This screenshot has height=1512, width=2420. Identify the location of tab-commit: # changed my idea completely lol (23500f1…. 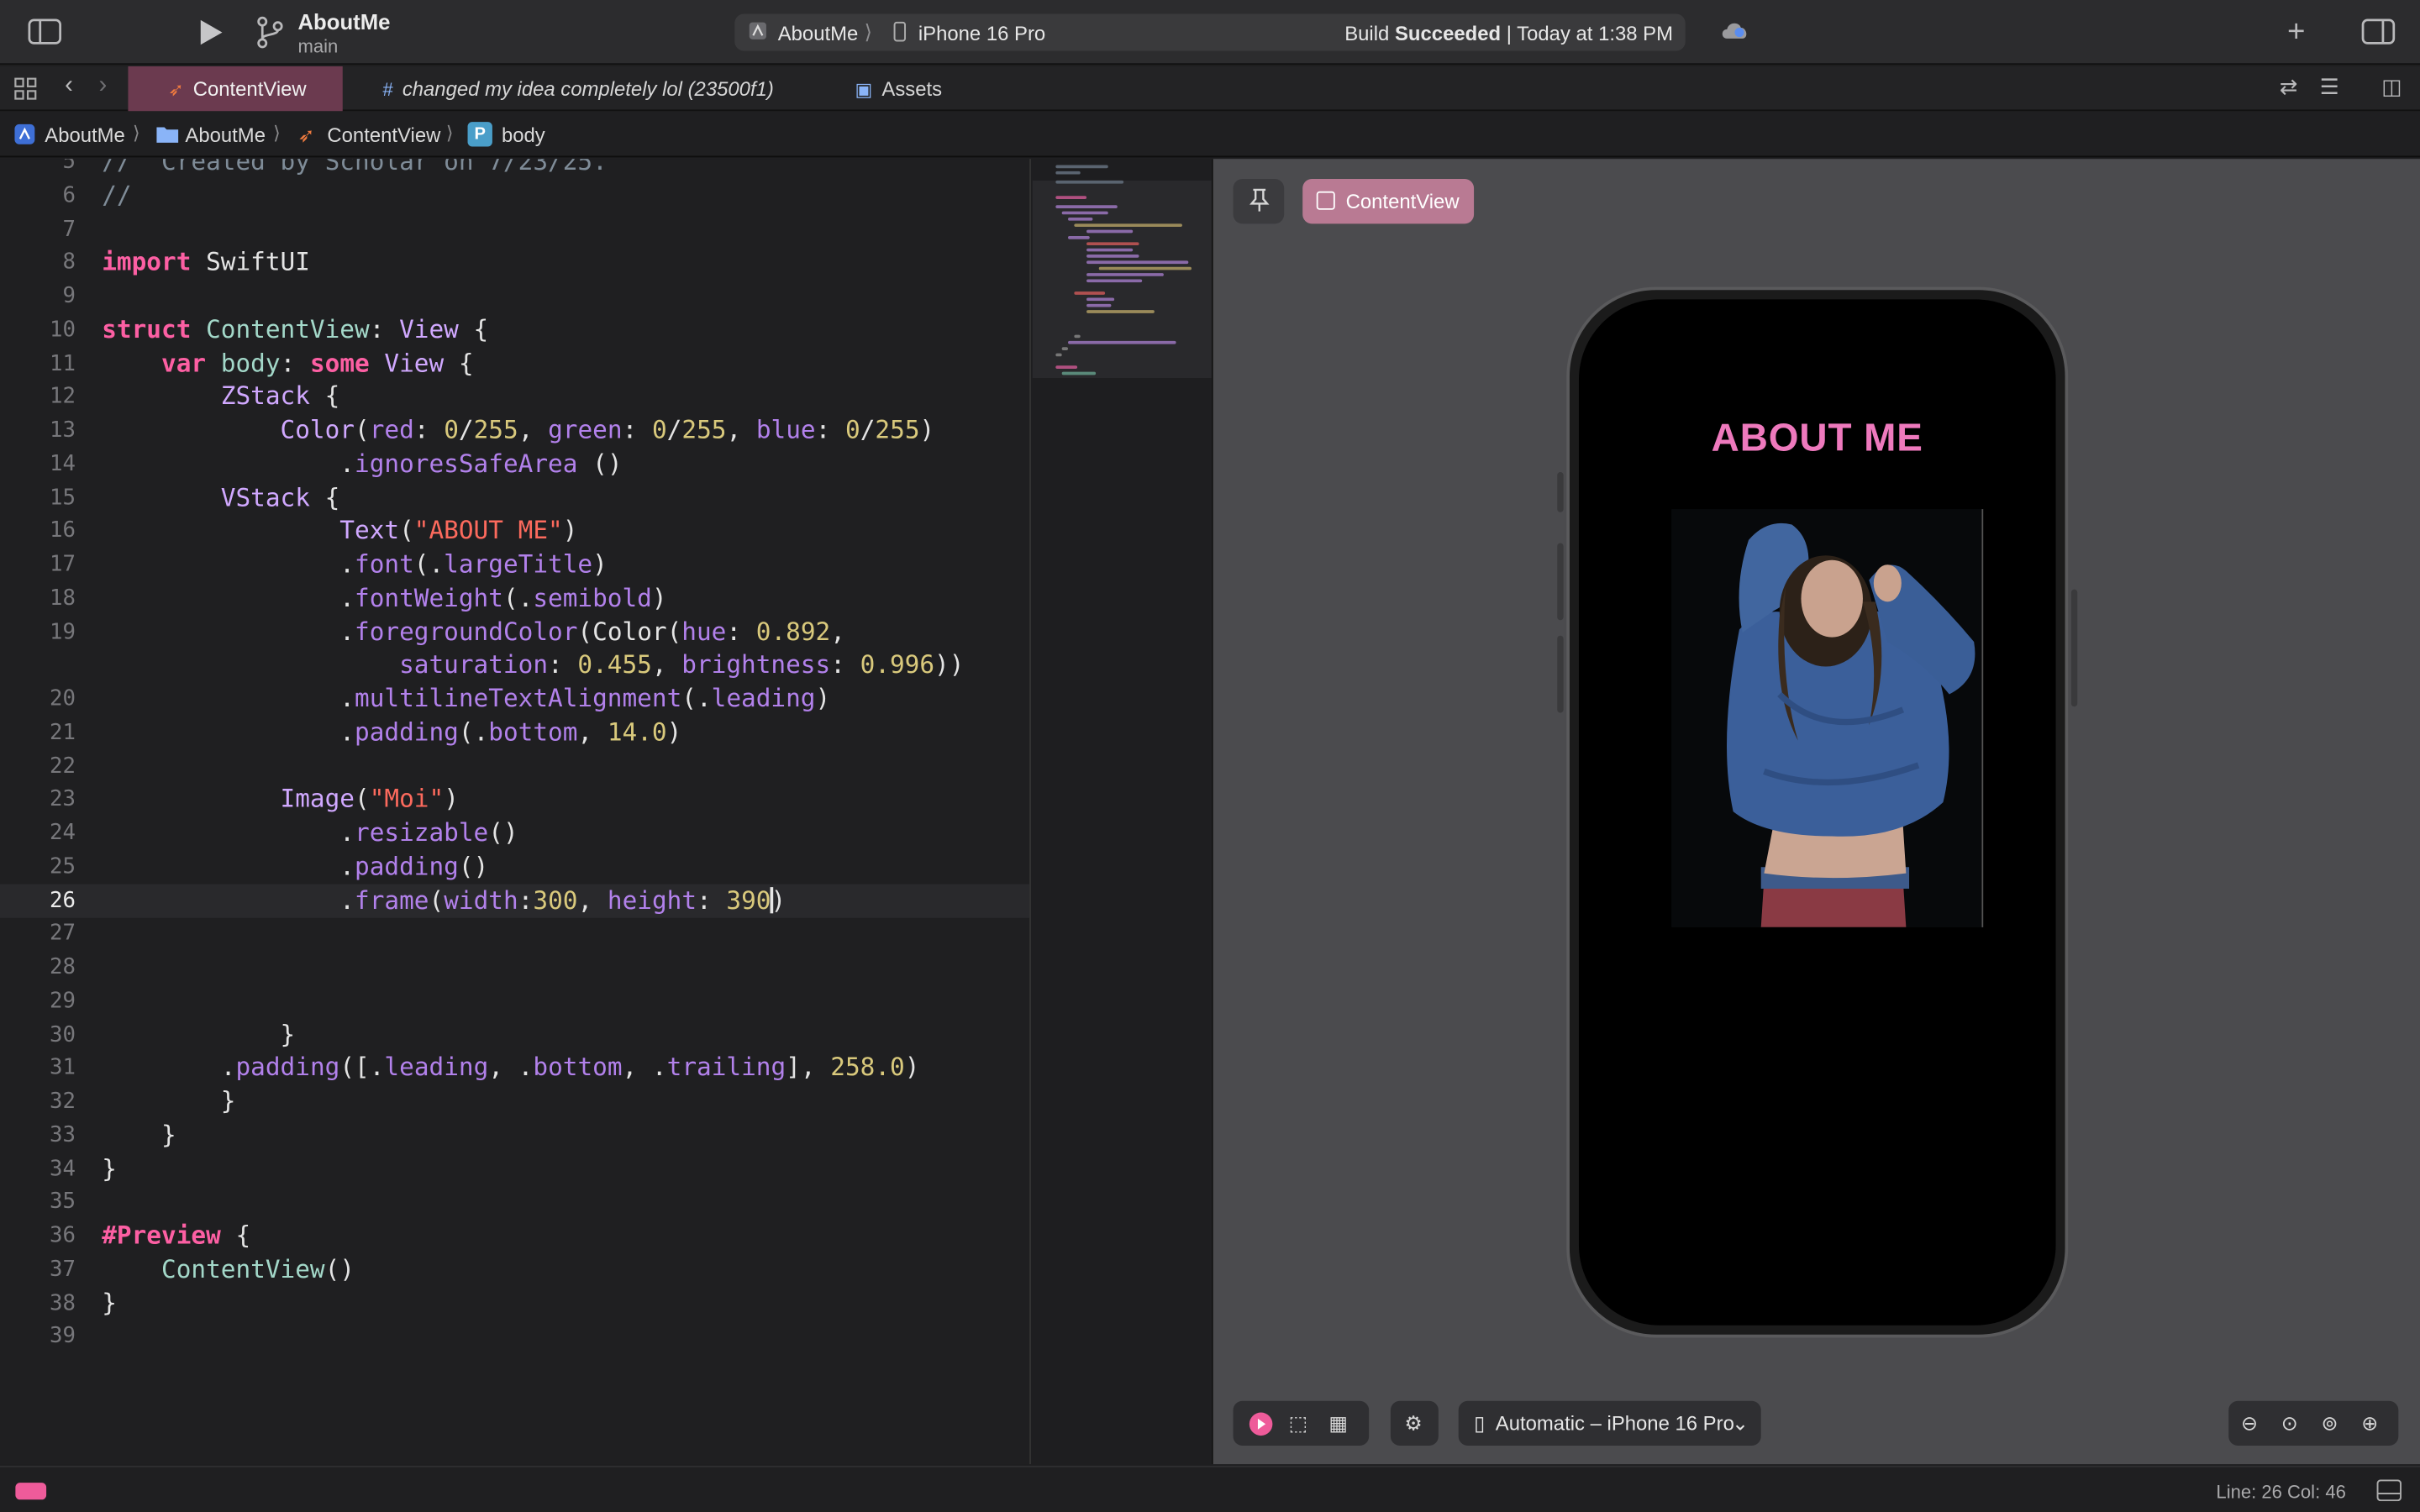
(607, 88).